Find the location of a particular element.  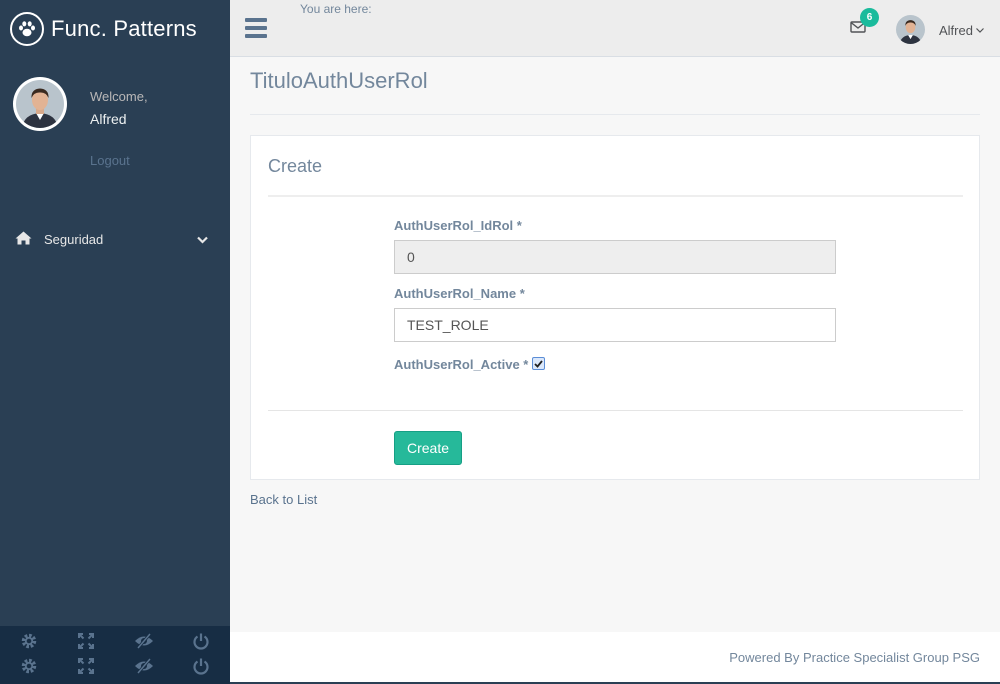

user-avatar is located at coordinates (910, 29).